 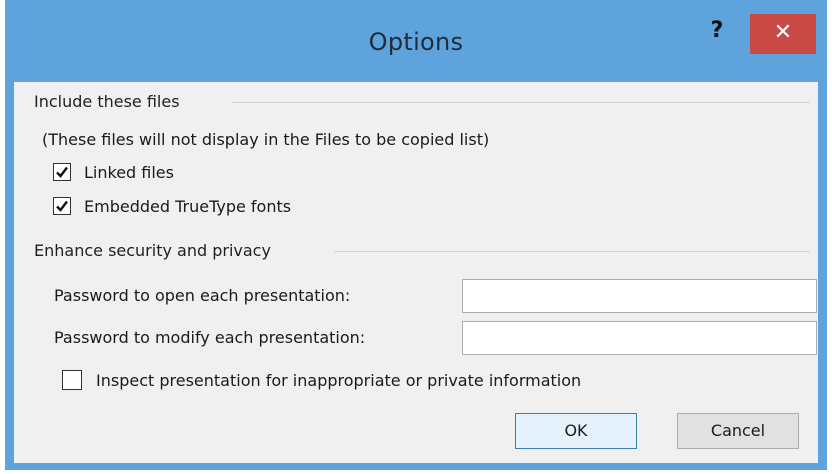 I want to click on modify-password-label: Password to modify each presentation:, so click(x=210, y=337).